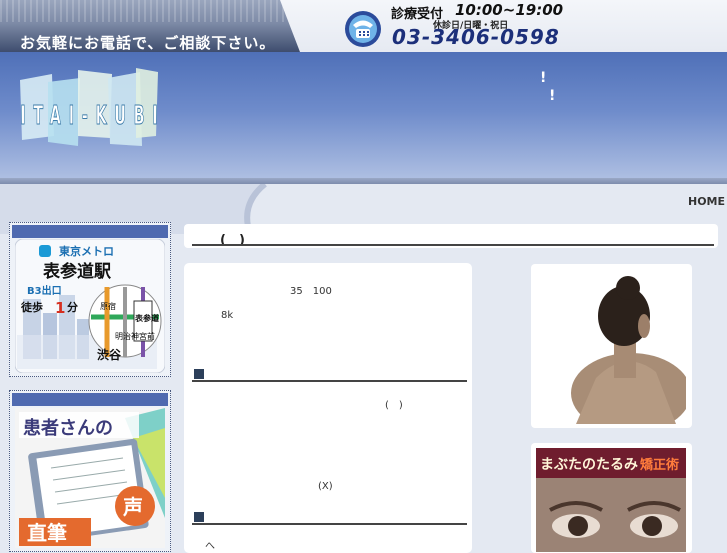 This screenshot has height=553, width=727. I want to click on road-label: 明治神宮前, so click(135, 336).